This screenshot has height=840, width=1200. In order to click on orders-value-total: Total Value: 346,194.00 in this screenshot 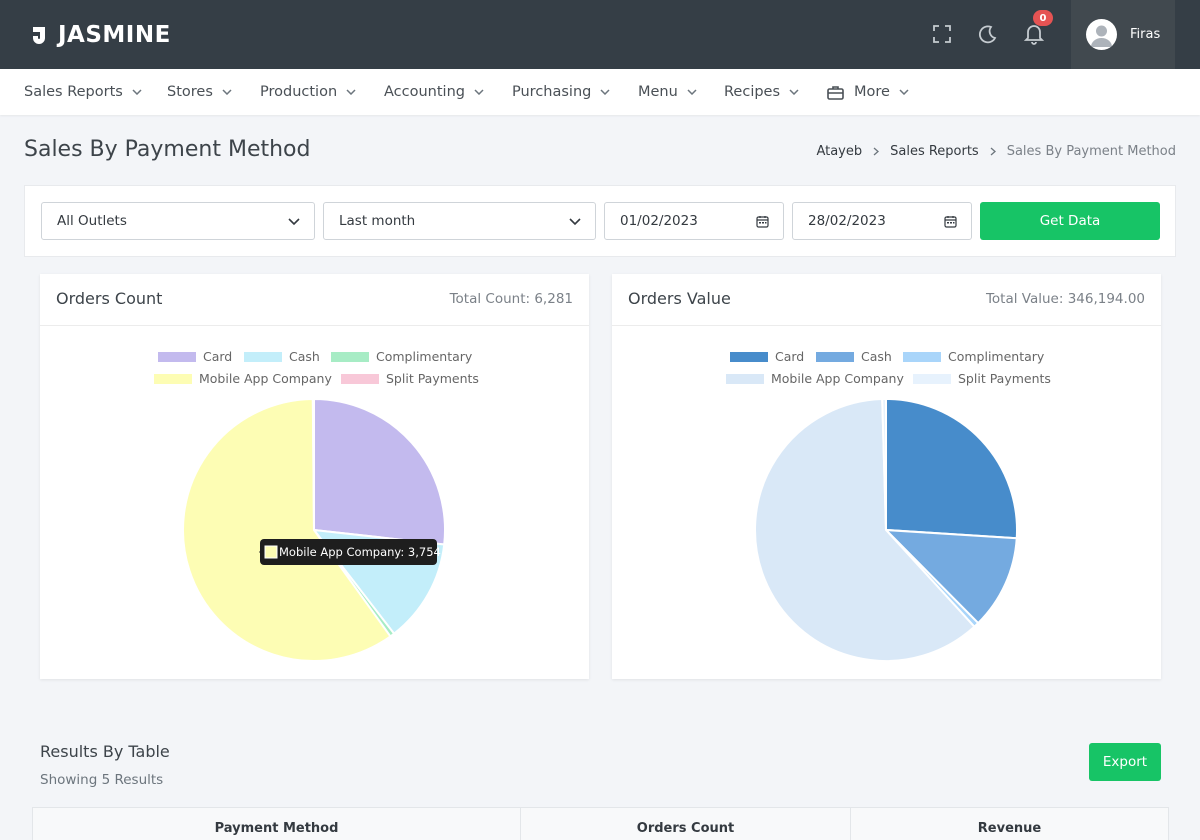, I will do `click(1065, 299)`.